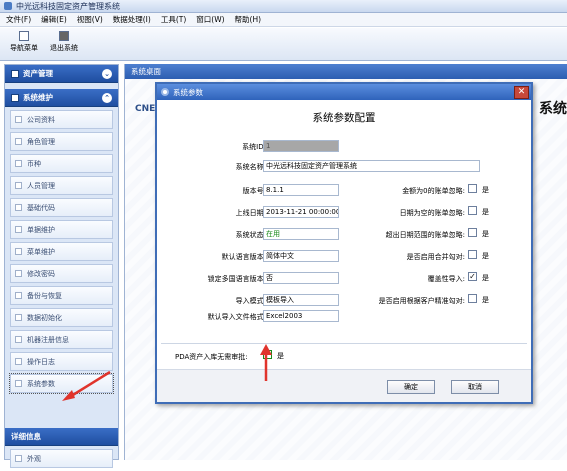 The height and width of the screenshot is (471, 567). Describe the element at coordinates (61, 74) in the screenshot. I see `sidebar-section-asset: 资产管理 ⌄` at that location.